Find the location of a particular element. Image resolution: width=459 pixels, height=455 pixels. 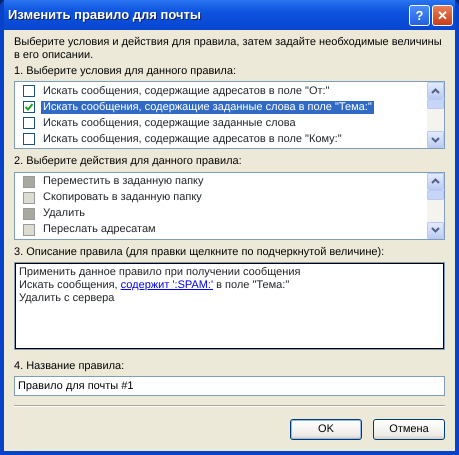

list-item: Искать сообщения, содержащие адресатов в поле "От:" is located at coordinates (186, 91).